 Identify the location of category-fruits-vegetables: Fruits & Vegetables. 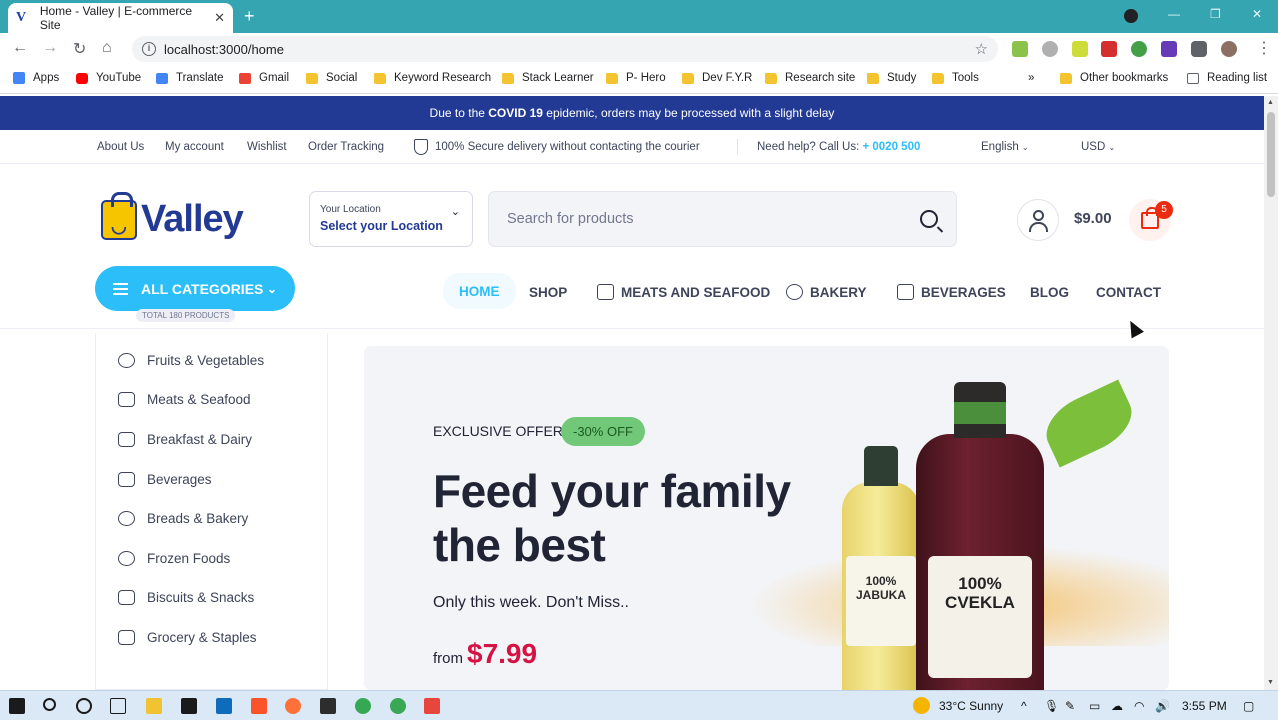
(191, 360).